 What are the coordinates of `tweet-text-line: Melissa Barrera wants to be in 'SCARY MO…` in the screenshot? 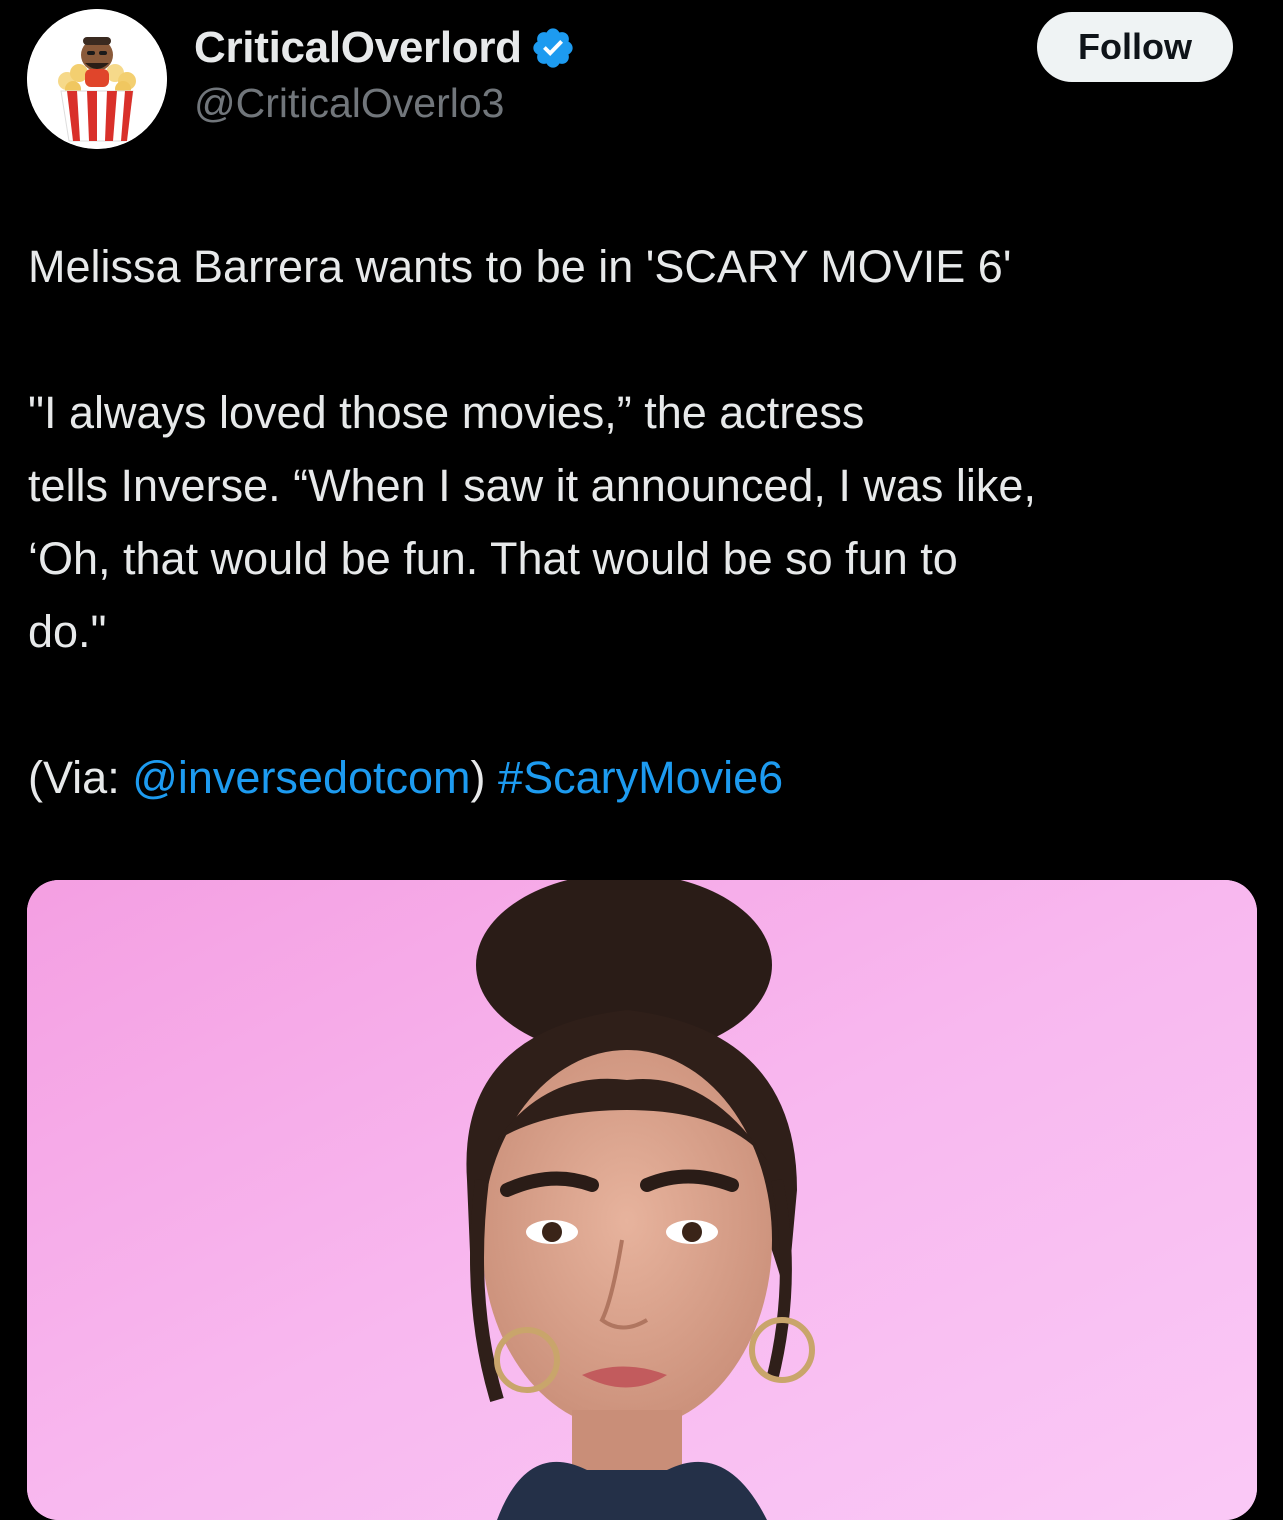 It's located at (520, 266).